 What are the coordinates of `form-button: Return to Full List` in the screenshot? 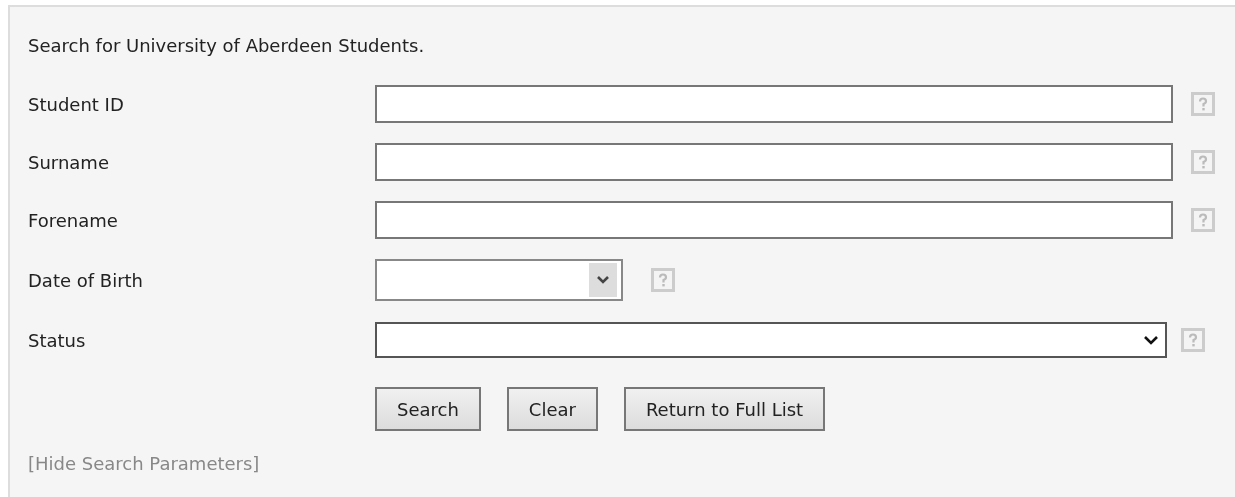 It's located at (724, 409).